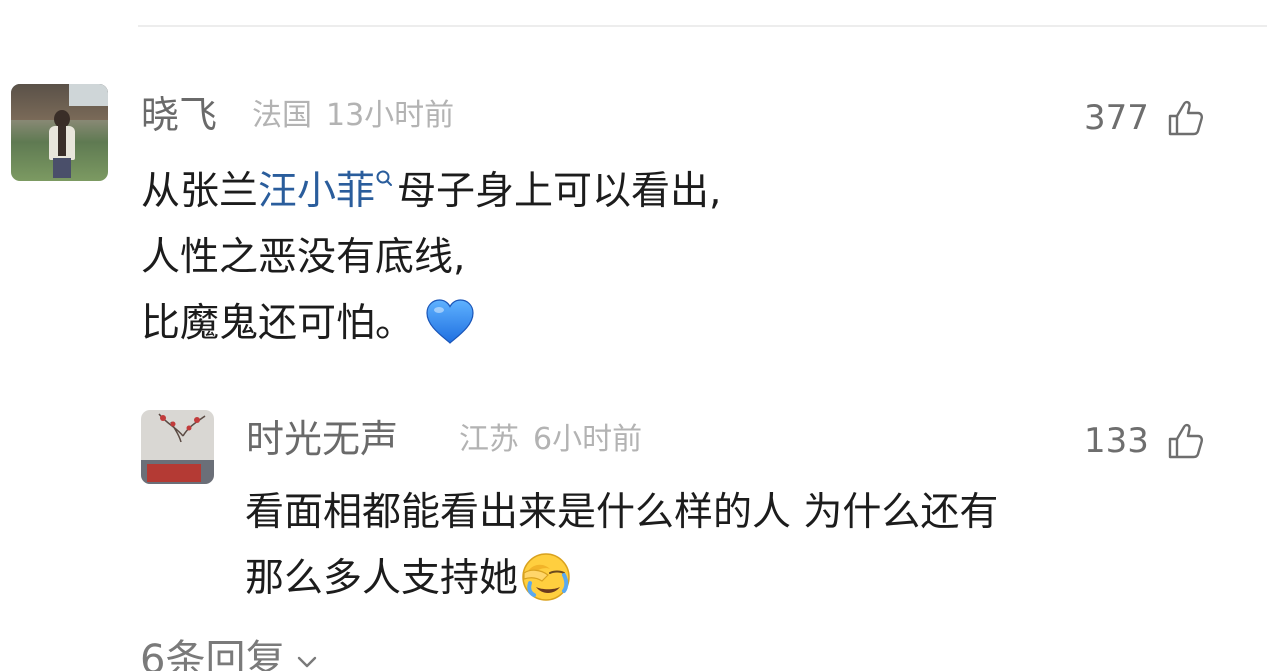  What do you see at coordinates (588, 439) in the screenshot?
I see `reply-time: 6小时前` at bounding box center [588, 439].